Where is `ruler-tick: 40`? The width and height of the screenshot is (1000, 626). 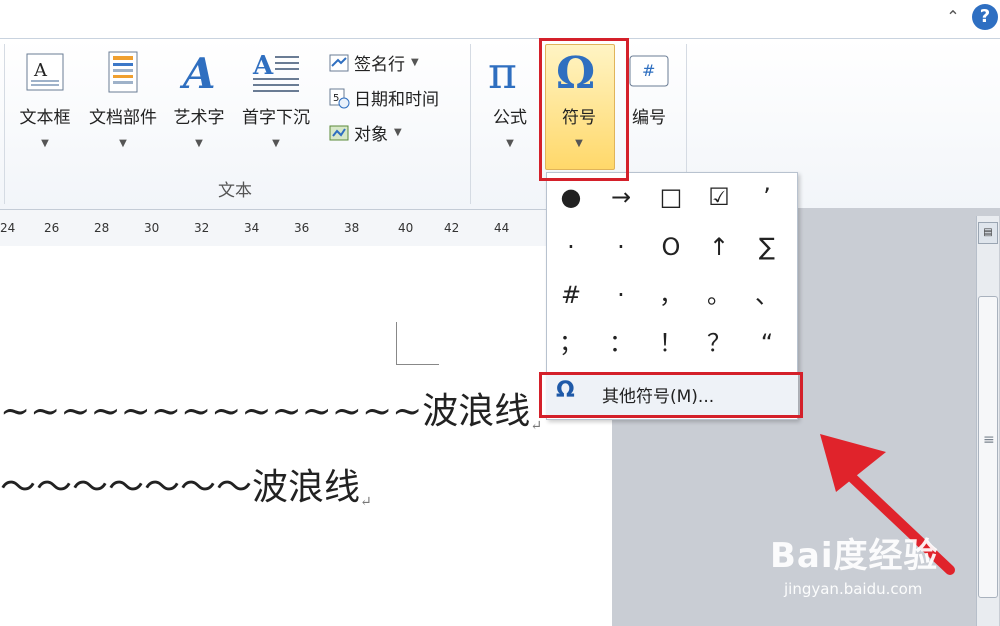 ruler-tick: 40 is located at coordinates (406, 228).